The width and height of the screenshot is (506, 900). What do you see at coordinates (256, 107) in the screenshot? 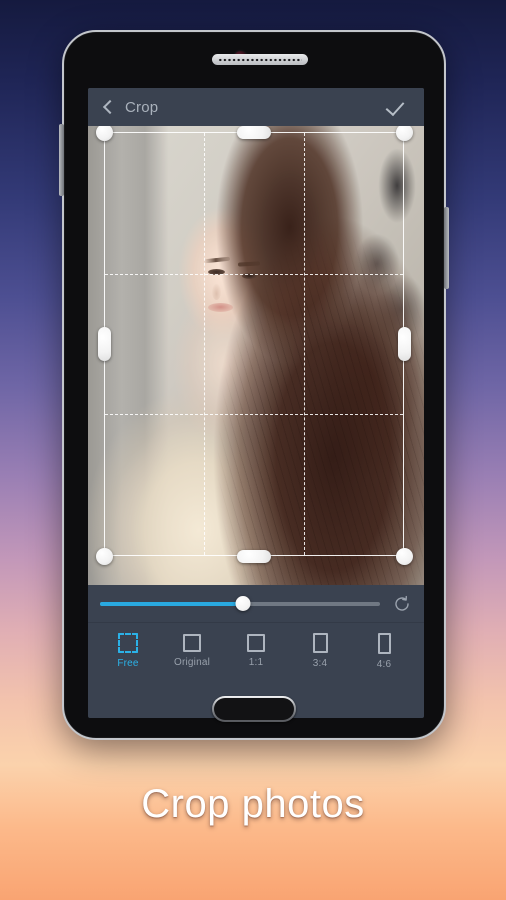
I see `app-header: Crop` at bounding box center [256, 107].